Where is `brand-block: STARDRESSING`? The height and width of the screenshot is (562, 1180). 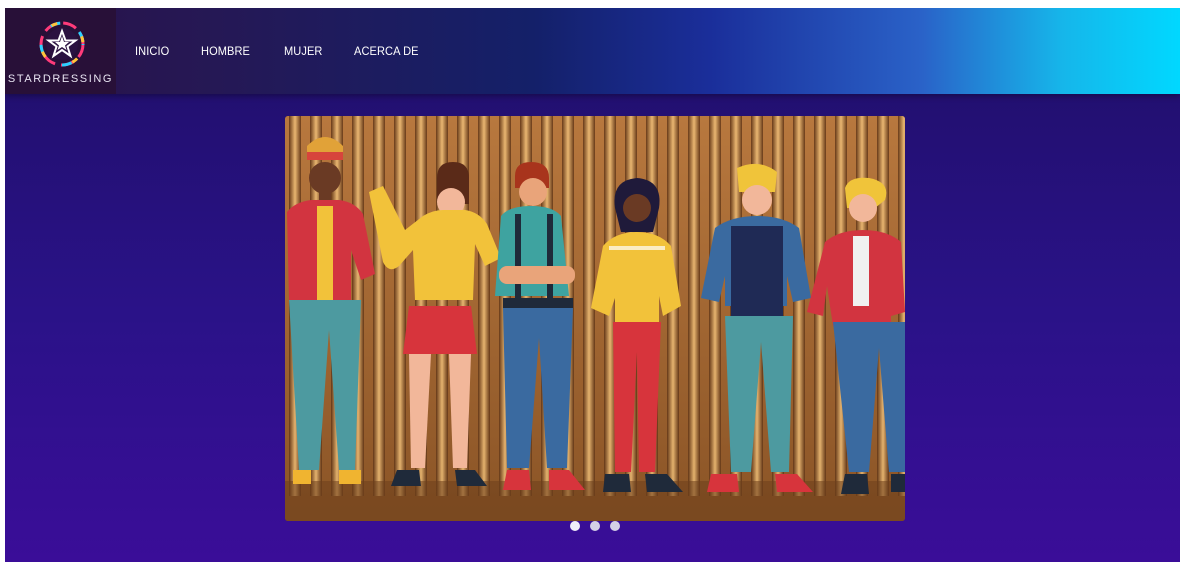 brand-block: STARDRESSING is located at coordinates (60, 51).